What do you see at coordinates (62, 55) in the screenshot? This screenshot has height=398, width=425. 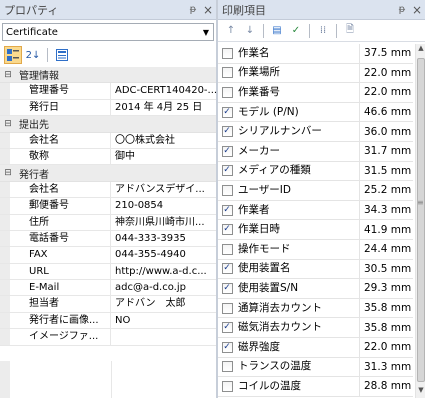 I see `property-pages-icon` at bounding box center [62, 55].